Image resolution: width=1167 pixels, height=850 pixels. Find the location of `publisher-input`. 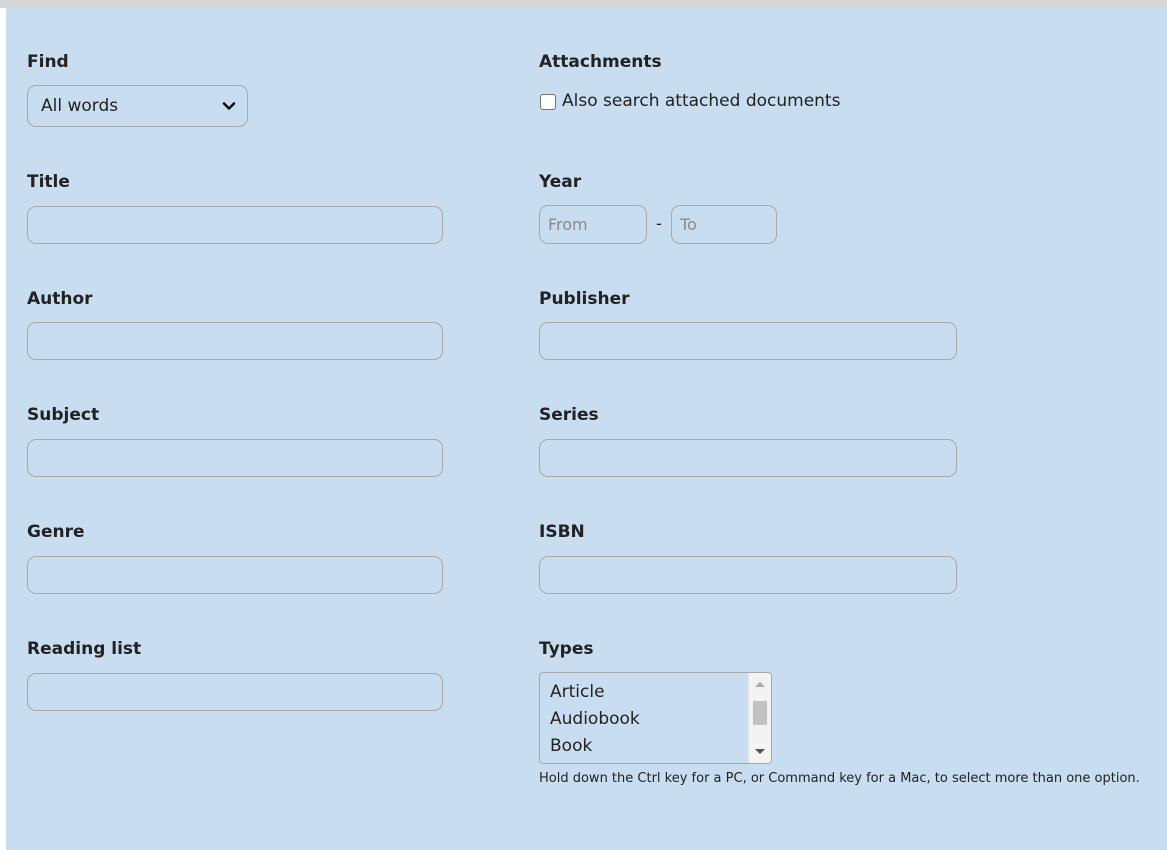

publisher-input is located at coordinates (748, 341).